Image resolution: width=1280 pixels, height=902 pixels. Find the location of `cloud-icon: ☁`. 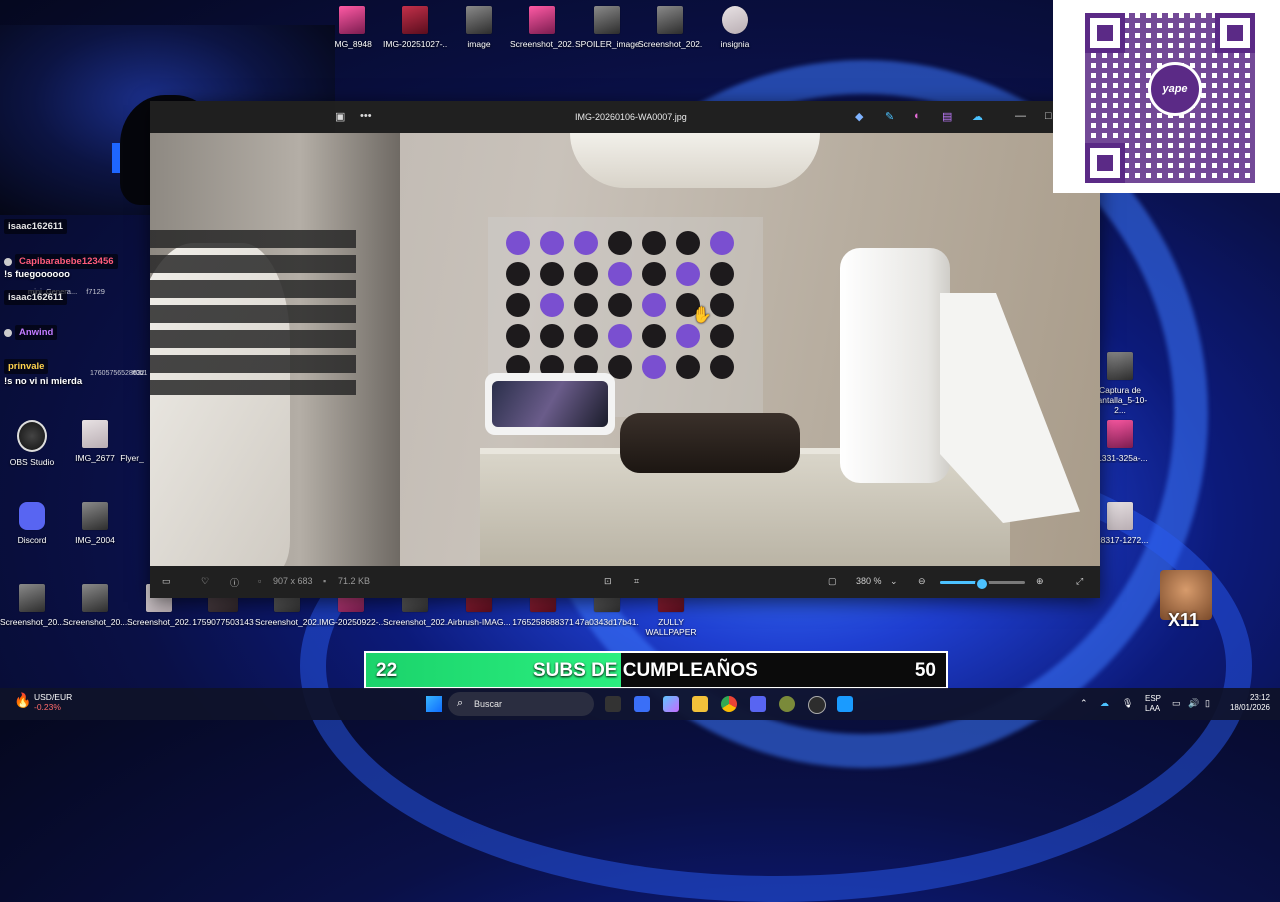

cloud-icon: ☁ is located at coordinates (1104, 703).